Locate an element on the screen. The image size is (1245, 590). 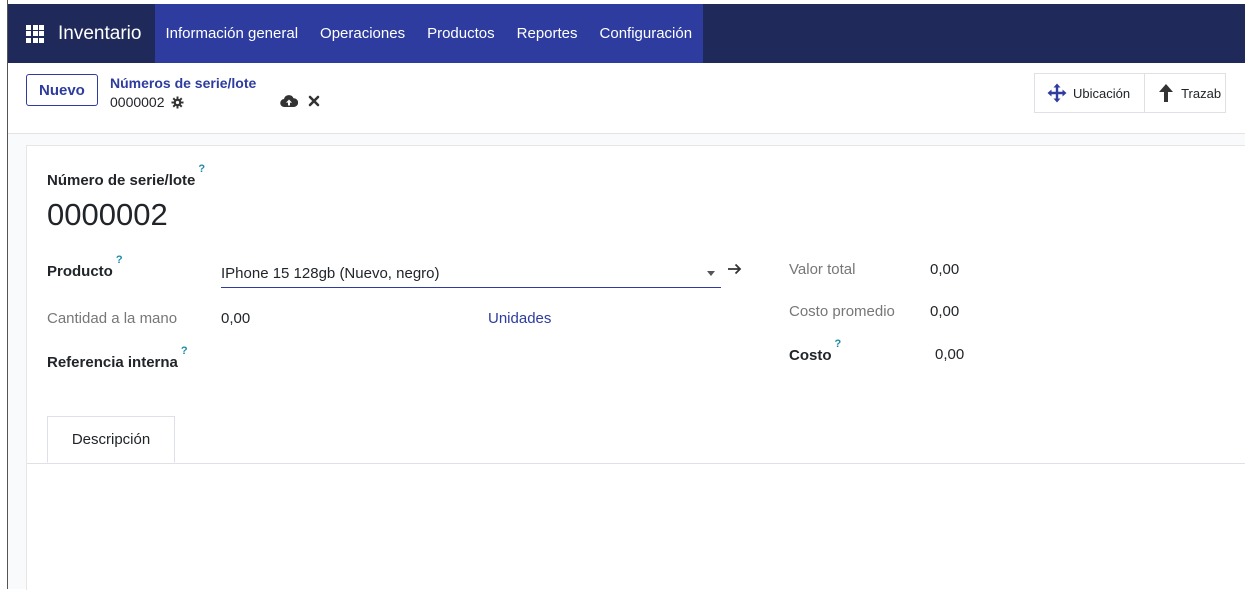
avg-cost-value: 0,00 is located at coordinates (945, 311).